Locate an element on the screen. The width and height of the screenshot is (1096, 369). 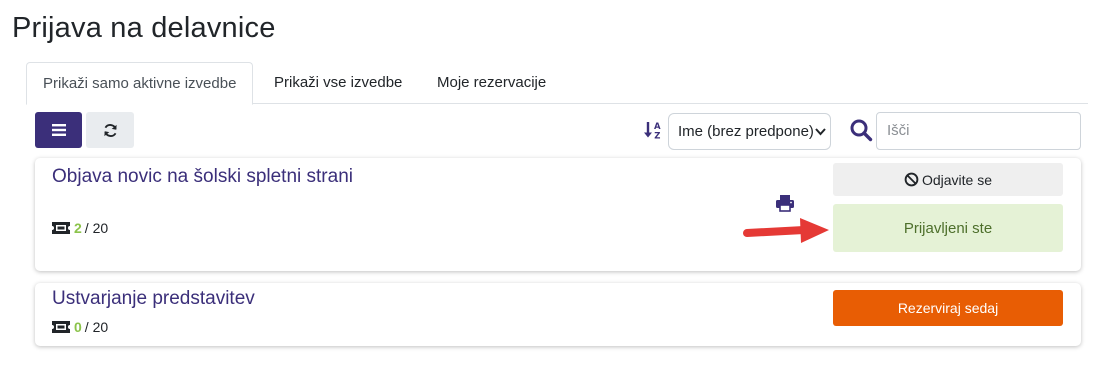
refresh-icon is located at coordinates (110, 130).